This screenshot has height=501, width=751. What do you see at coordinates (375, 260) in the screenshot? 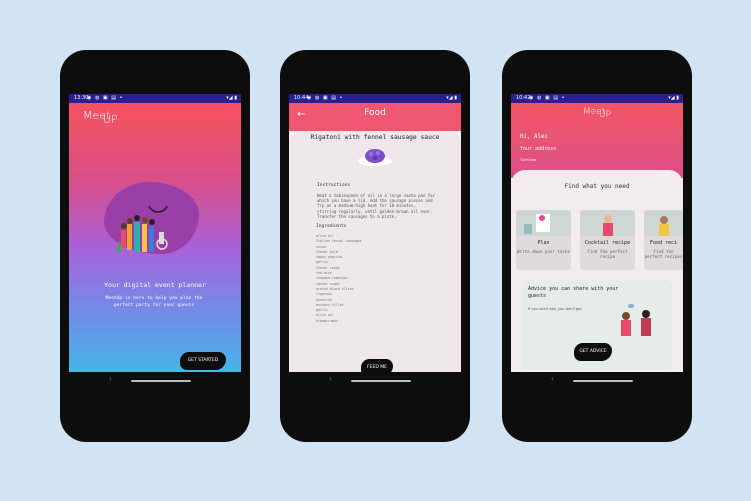
I see `recipe-card` at bounding box center [375, 260].